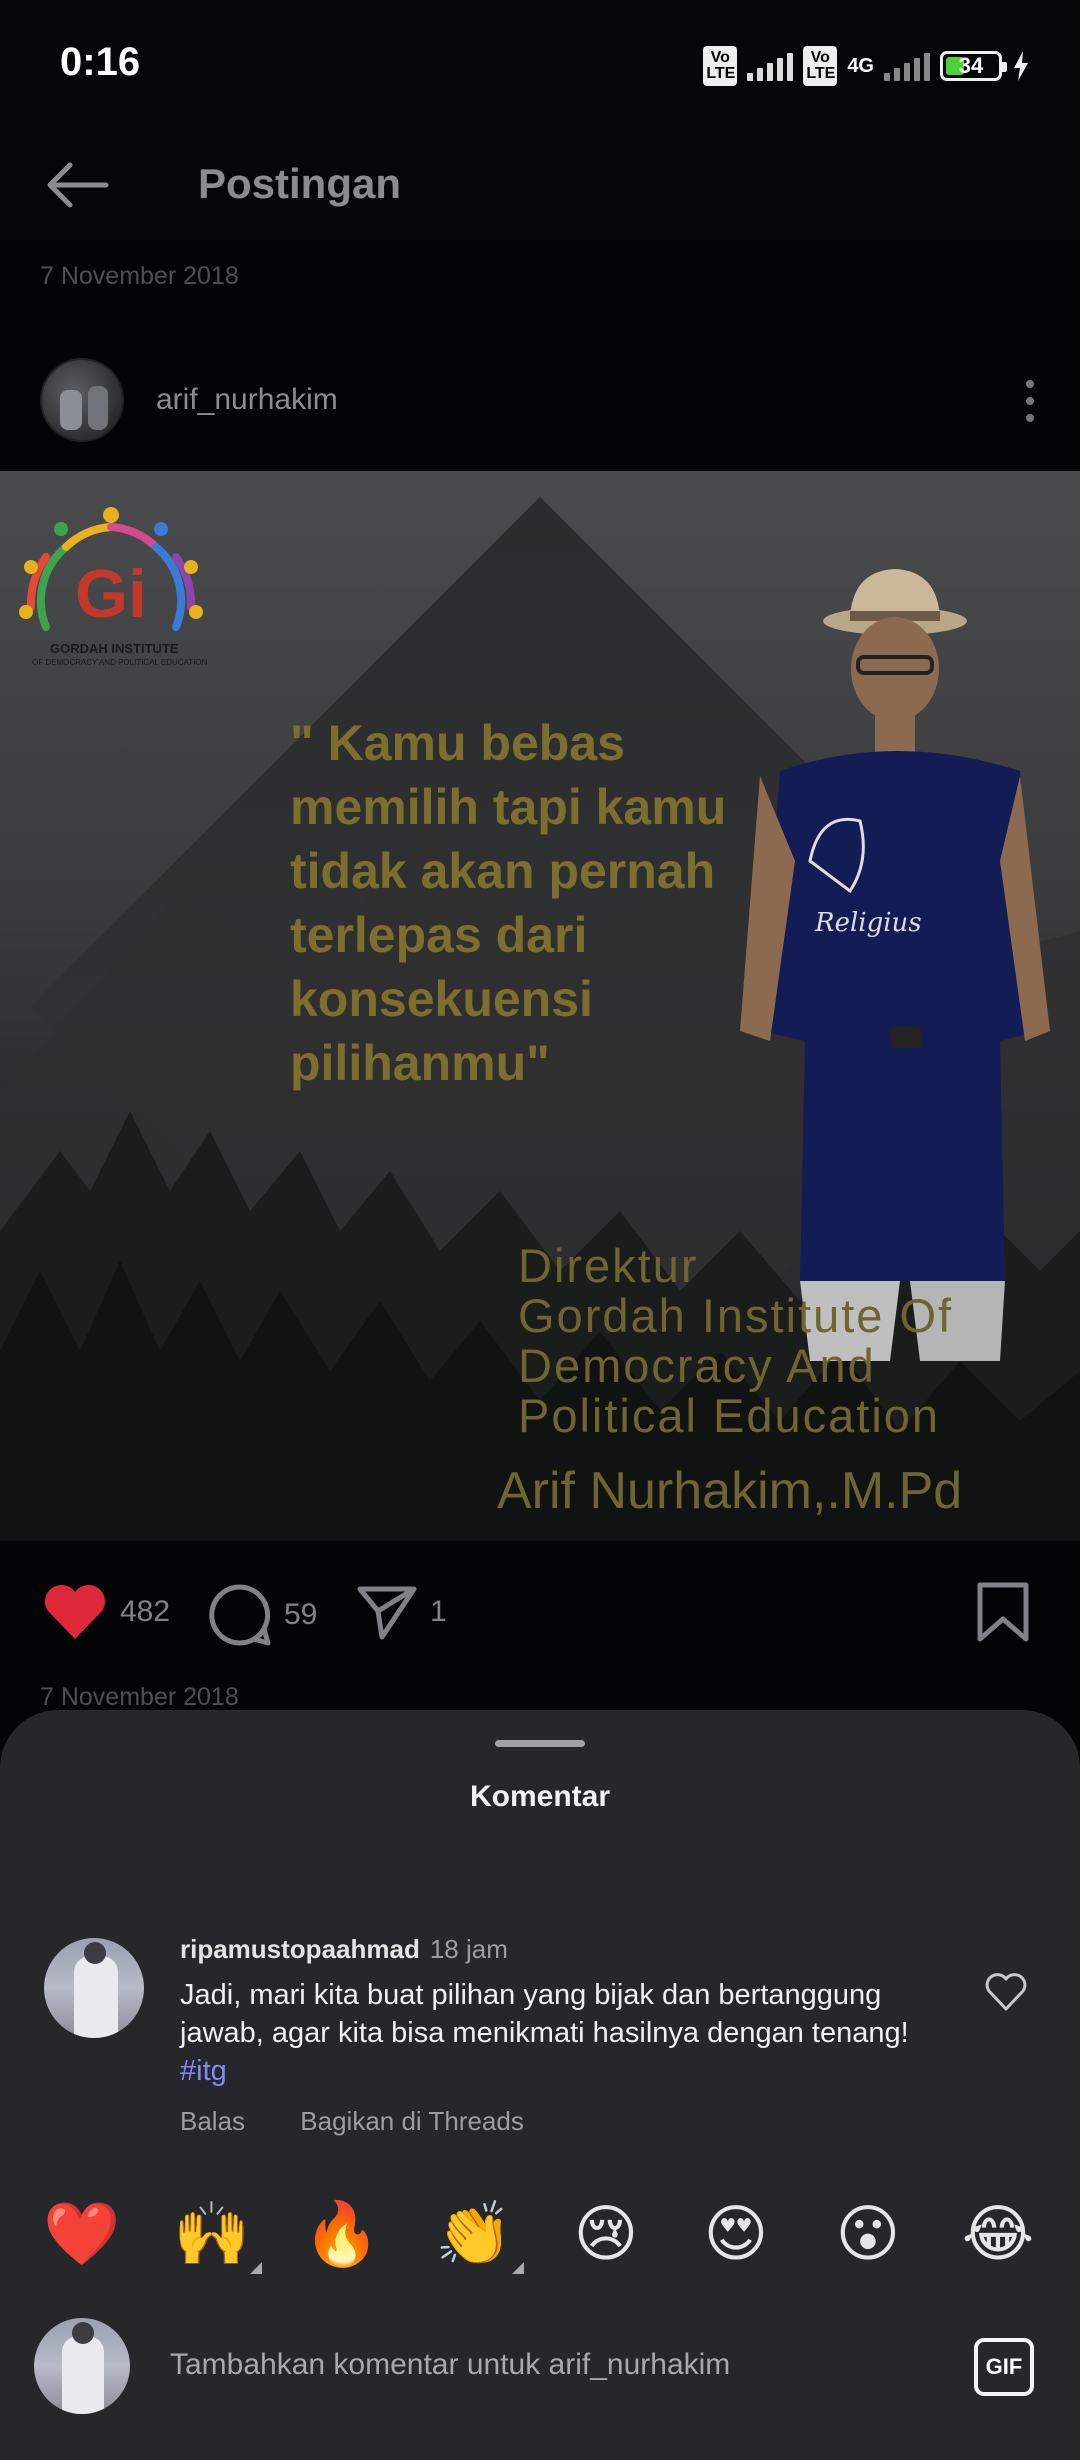 This screenshot has height=2460, width=1080. I want to click on post-date-top: 7 November 2018, so click(139, 276).